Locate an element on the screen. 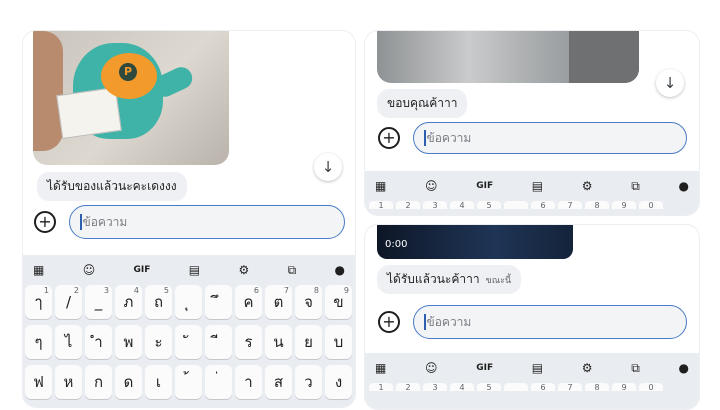 The image size is (720, 410). keyboard-key: ะ is located at coordinates (158, 342).